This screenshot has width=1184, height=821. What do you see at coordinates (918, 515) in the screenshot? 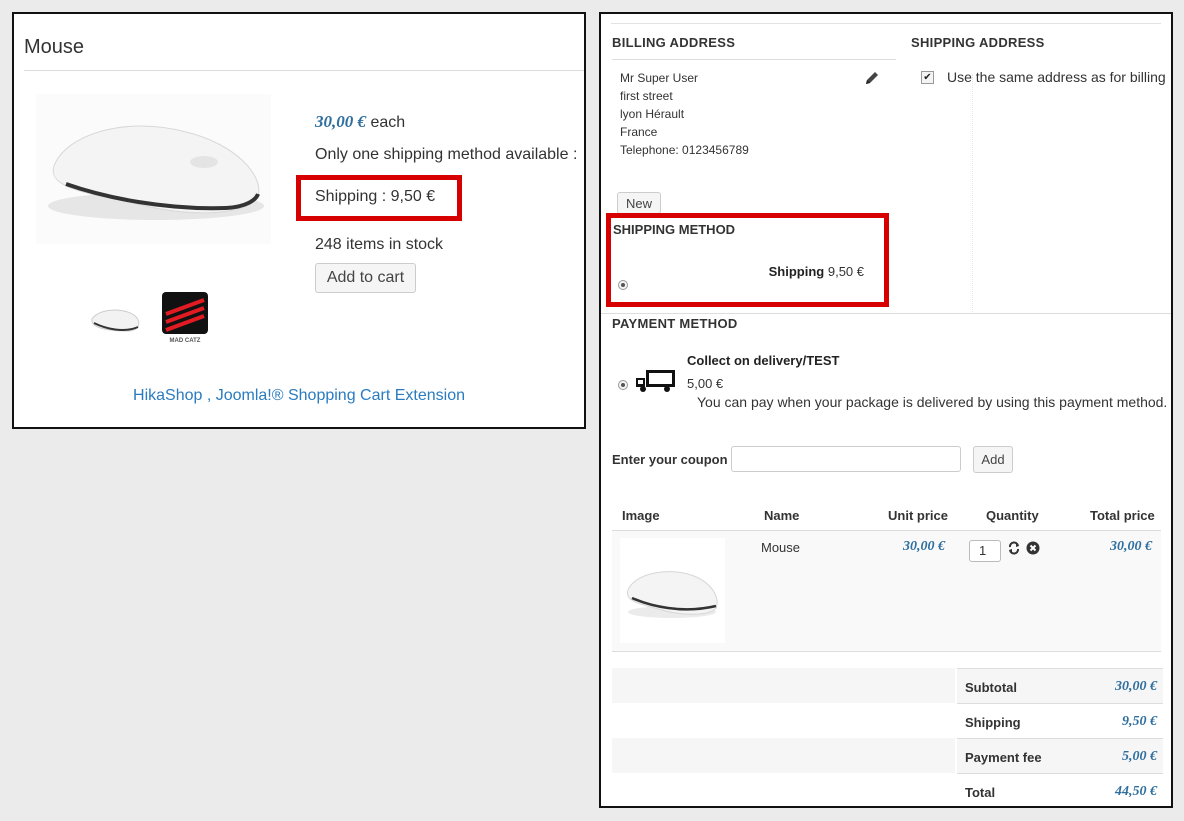
I see `column-header-unit-price: Unit price` at bounding box center [918, 515].